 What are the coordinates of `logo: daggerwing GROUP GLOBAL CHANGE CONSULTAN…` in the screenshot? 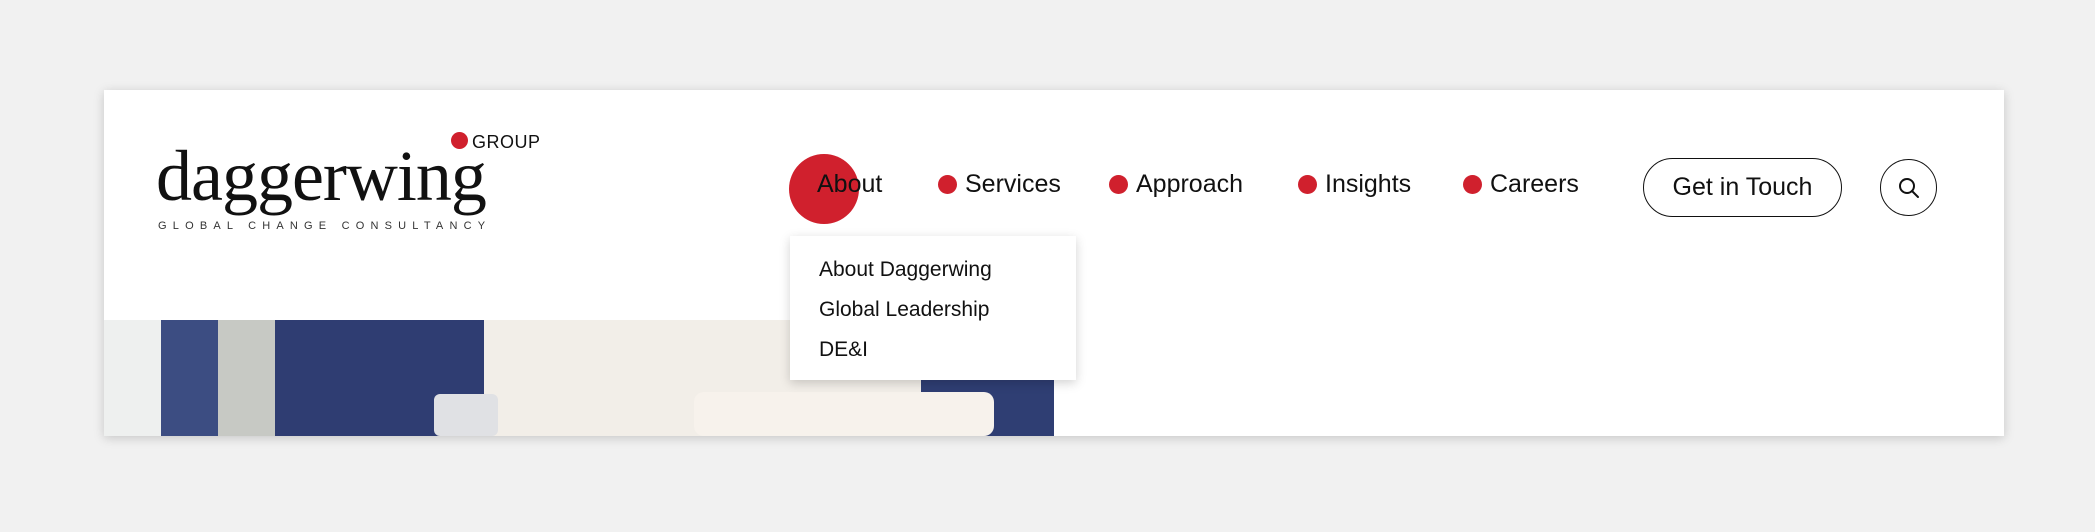 It's located at (348, 187).